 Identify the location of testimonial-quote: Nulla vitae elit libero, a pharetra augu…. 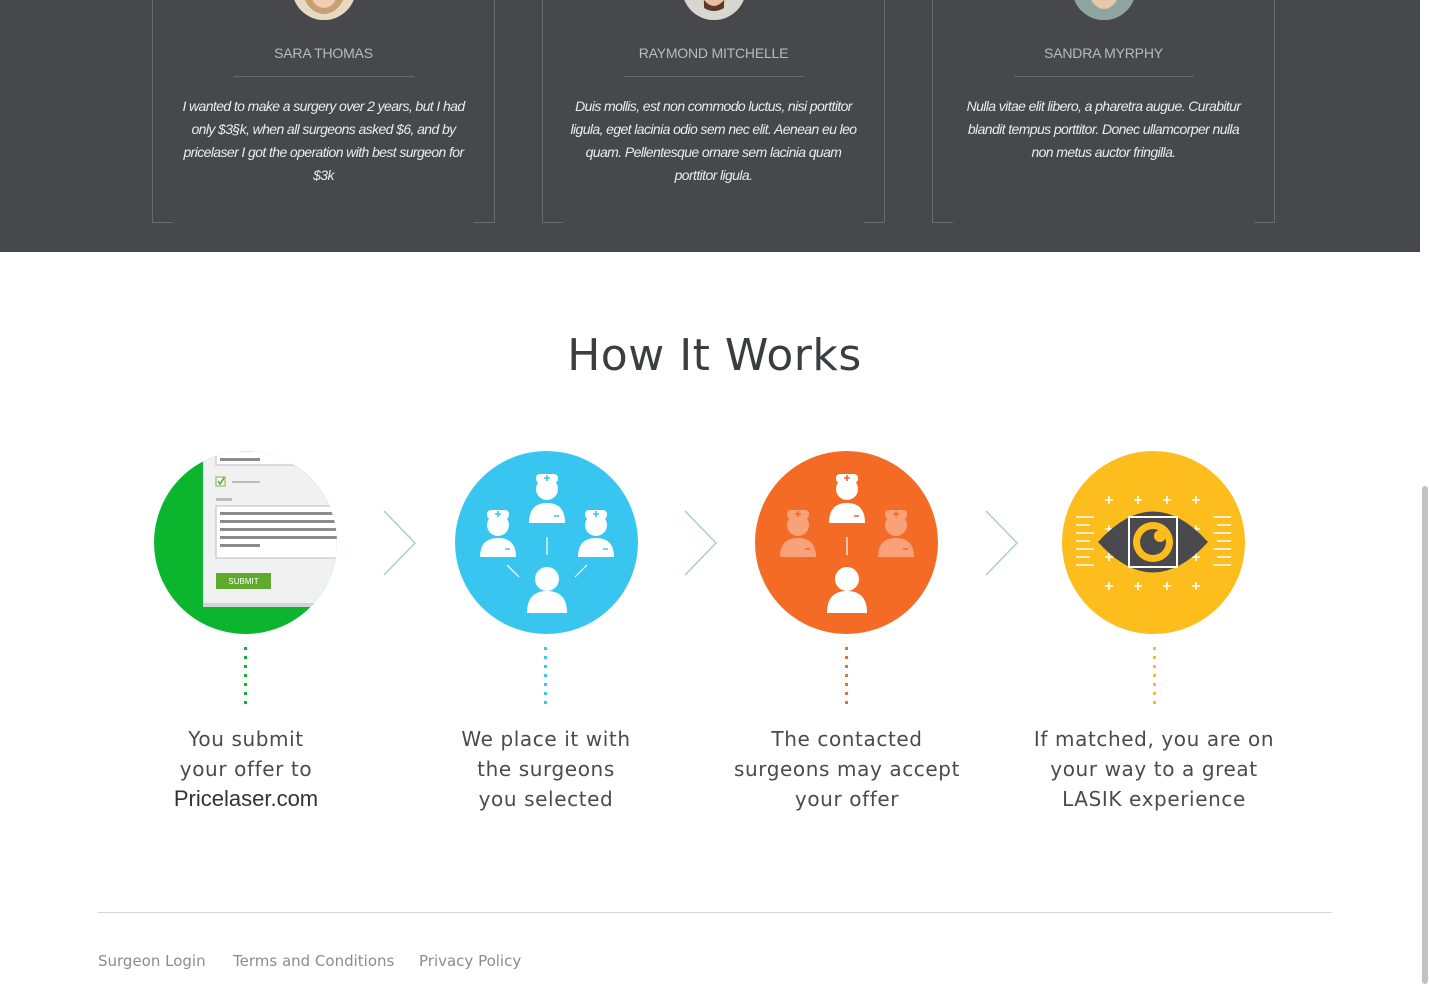
(1103, 129).